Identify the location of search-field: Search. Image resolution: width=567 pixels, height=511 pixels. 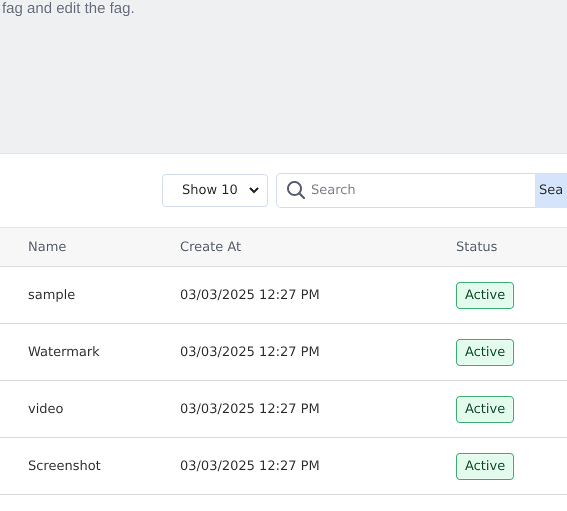
(405, 190).